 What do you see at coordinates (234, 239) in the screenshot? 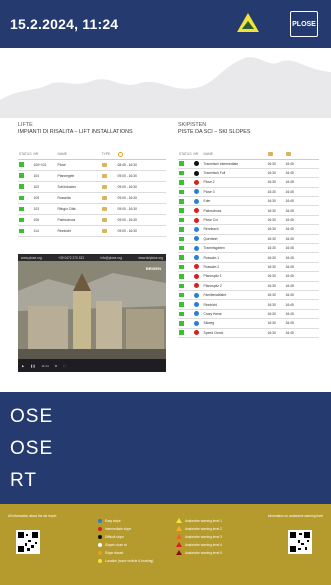
I see `slope-name: Querfahrt` at bounding box center [234, 239].